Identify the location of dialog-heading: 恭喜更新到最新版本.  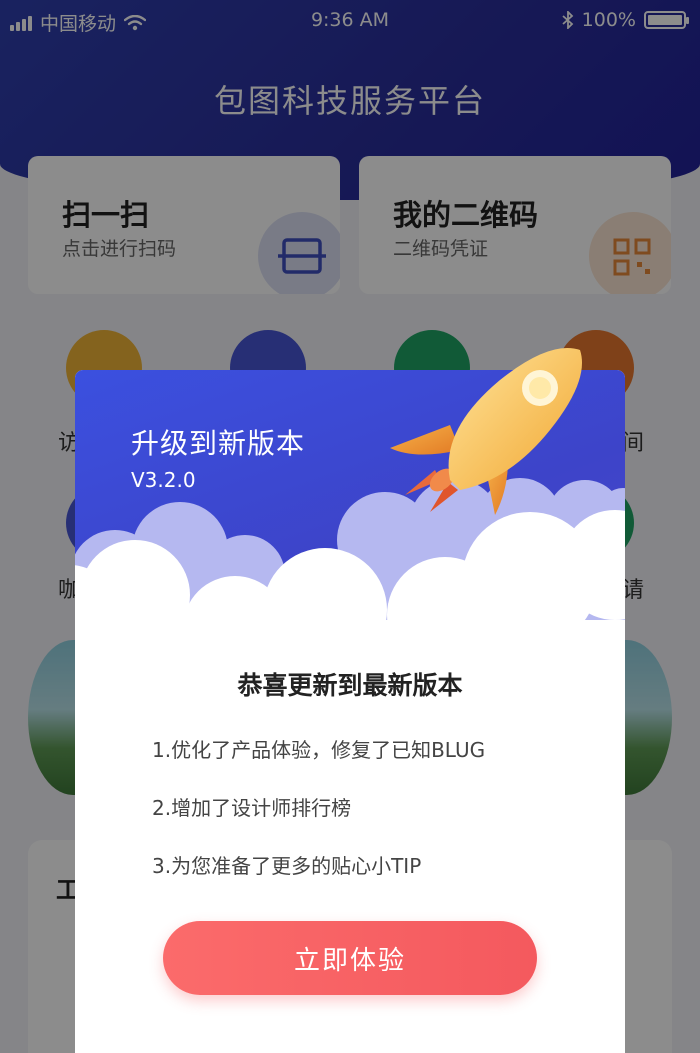
(350, 685).